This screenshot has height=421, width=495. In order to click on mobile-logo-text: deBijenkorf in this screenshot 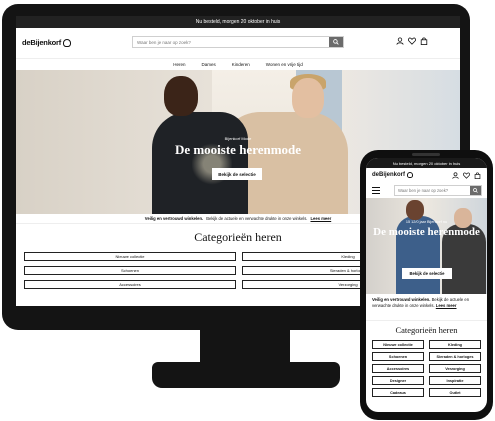, I will do `click(389, 175)`.